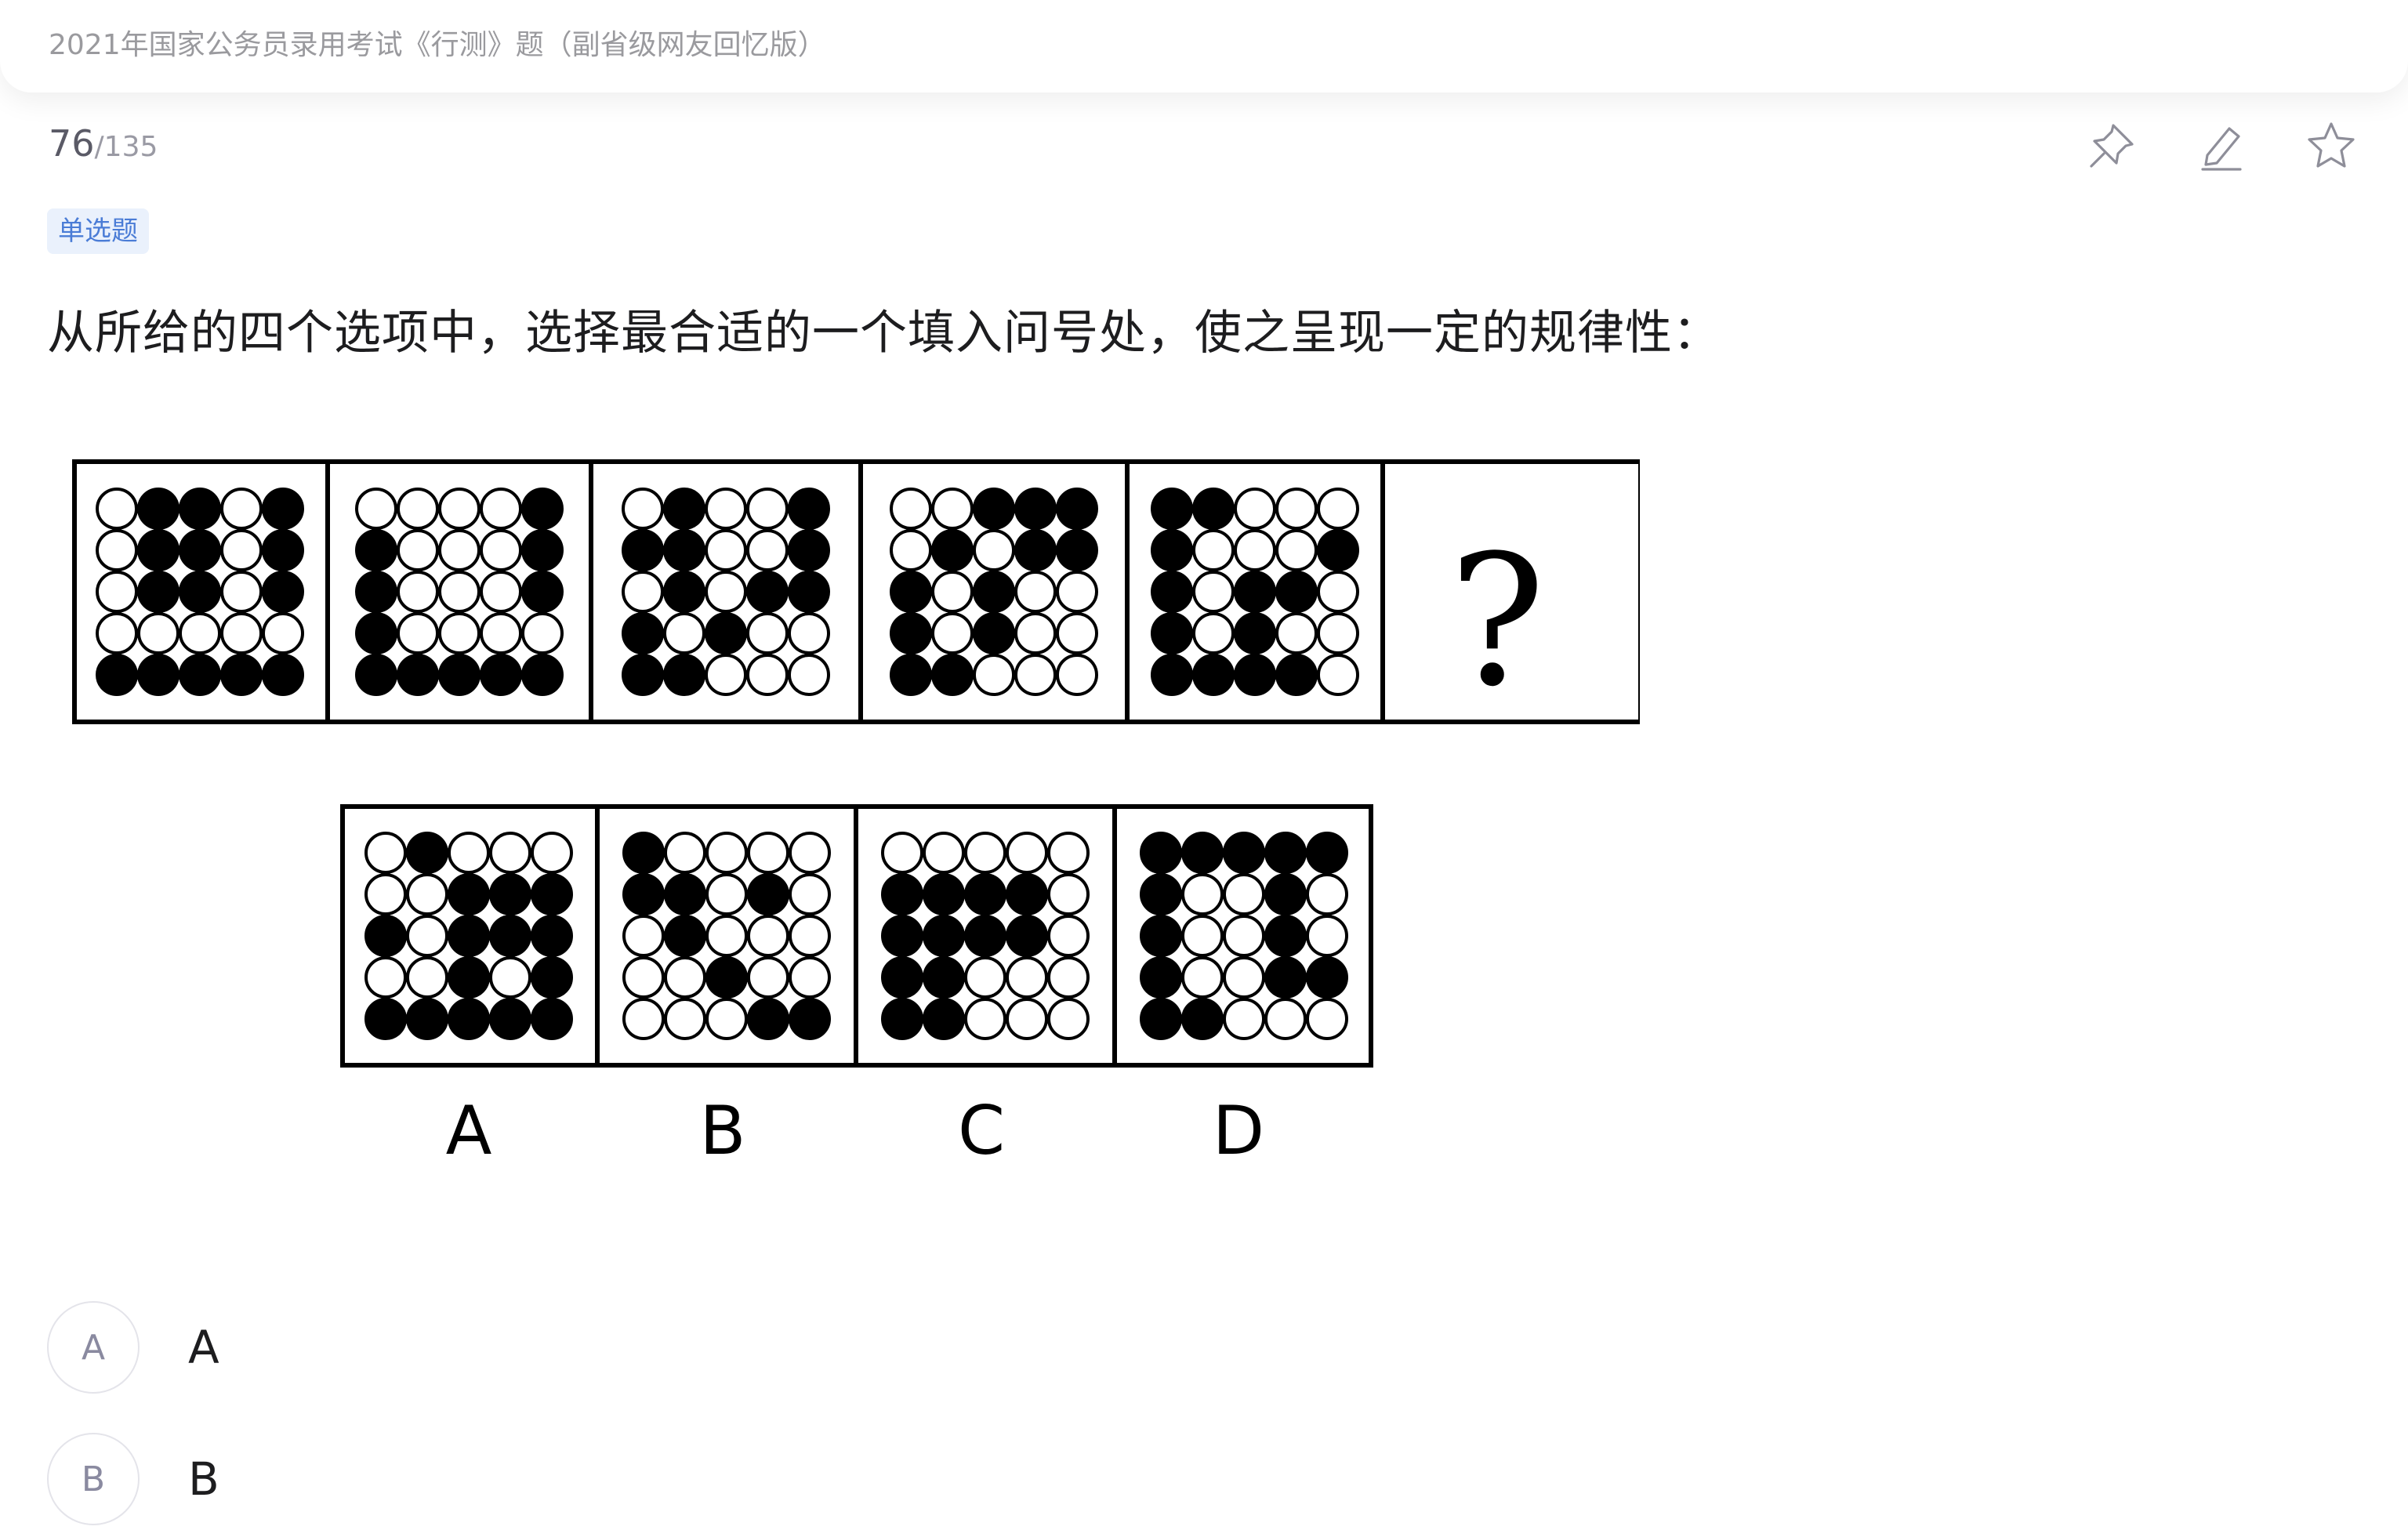 This screenshot has width=2408, height=1530. What do you see at coordinates (884, 333) in the screenshot?
I see `question-stem: 从所给的四个选项中，选择最合适的一个填入问号处，使之呈现一定的规律性：` at bounding box center [884, 333].